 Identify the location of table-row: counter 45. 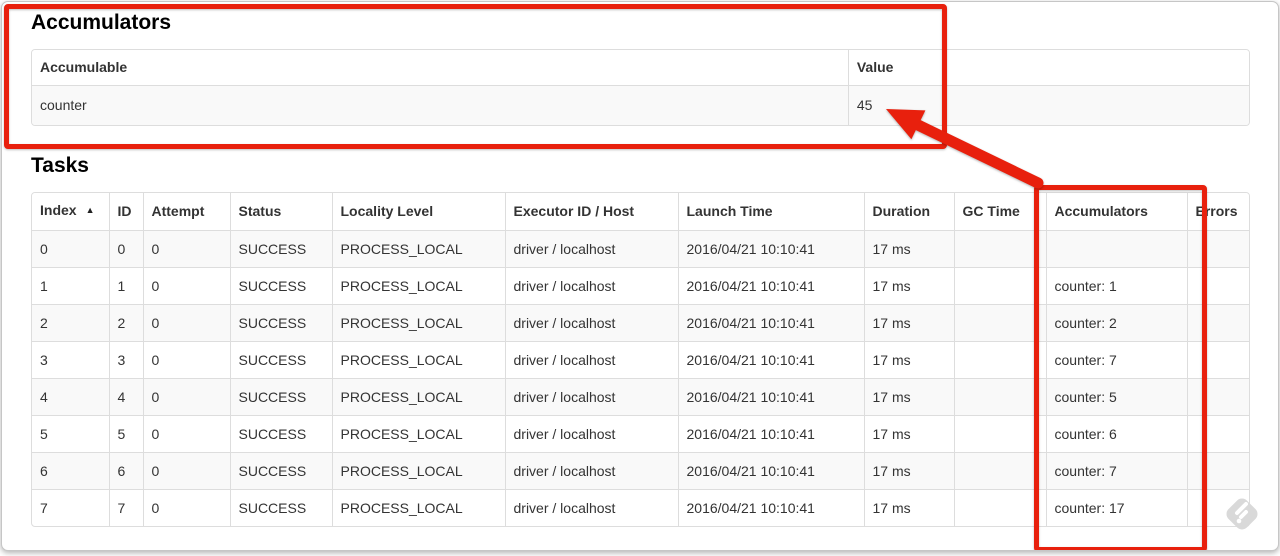
(640, 105).